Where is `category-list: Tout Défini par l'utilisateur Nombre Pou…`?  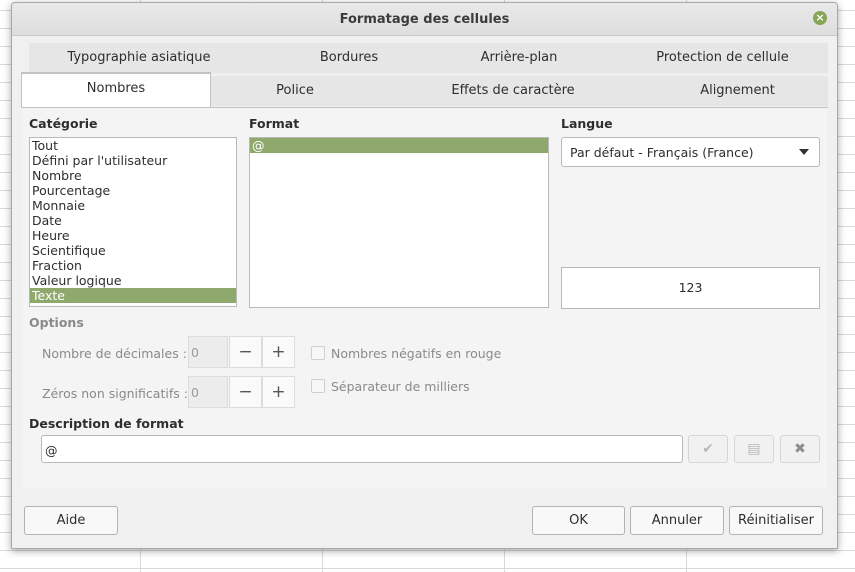 category-list: Tout Défini par l'utilisateur Nombre Pou… is located at coordinates (133, 222).